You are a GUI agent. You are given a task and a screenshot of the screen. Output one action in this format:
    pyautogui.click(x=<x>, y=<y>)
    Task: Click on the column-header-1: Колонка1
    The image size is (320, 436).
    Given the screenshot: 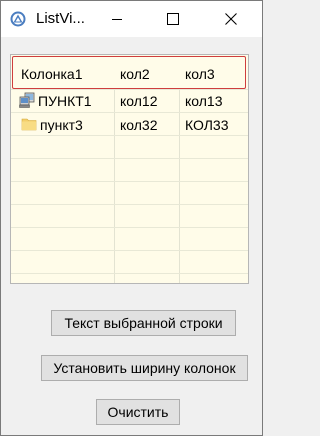 What is the action you would take?
    pyautogui.click(x=51, y=74)
    